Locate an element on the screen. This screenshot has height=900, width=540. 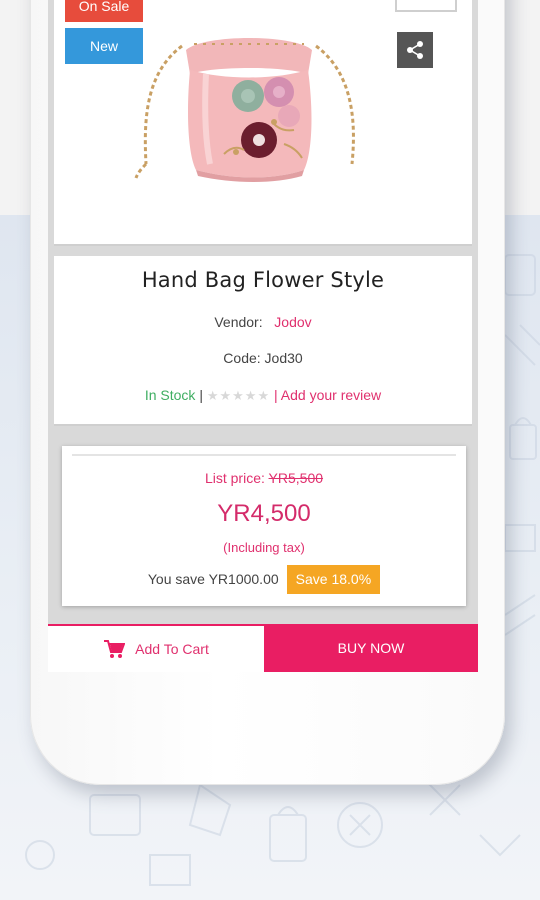
action-bar: Add To Cart BUY NOW is located at coordinates (263, 648).